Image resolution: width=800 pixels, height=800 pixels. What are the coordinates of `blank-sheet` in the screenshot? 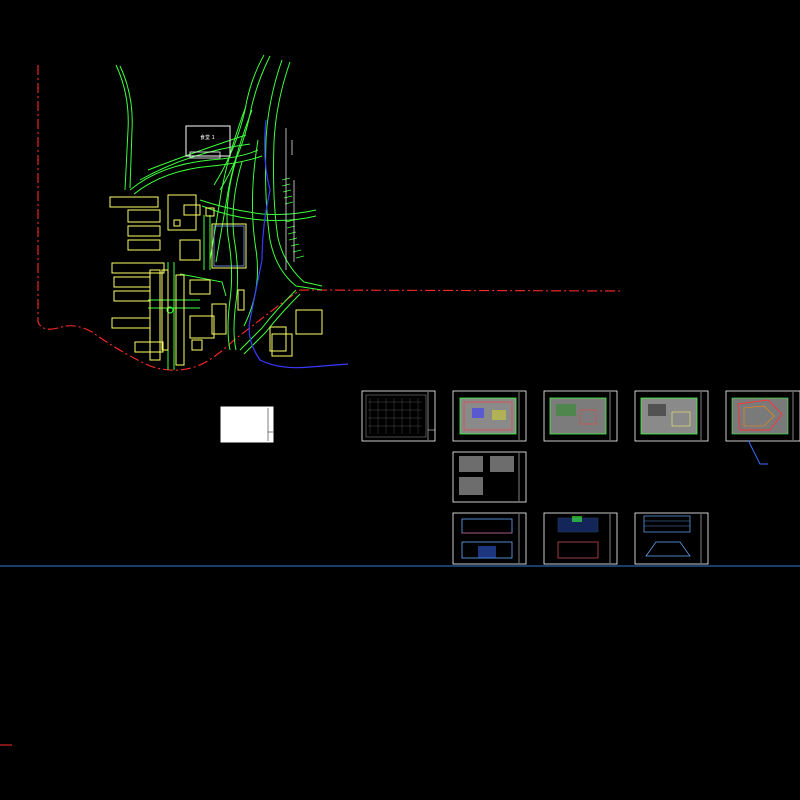 It's located at (247, 424).